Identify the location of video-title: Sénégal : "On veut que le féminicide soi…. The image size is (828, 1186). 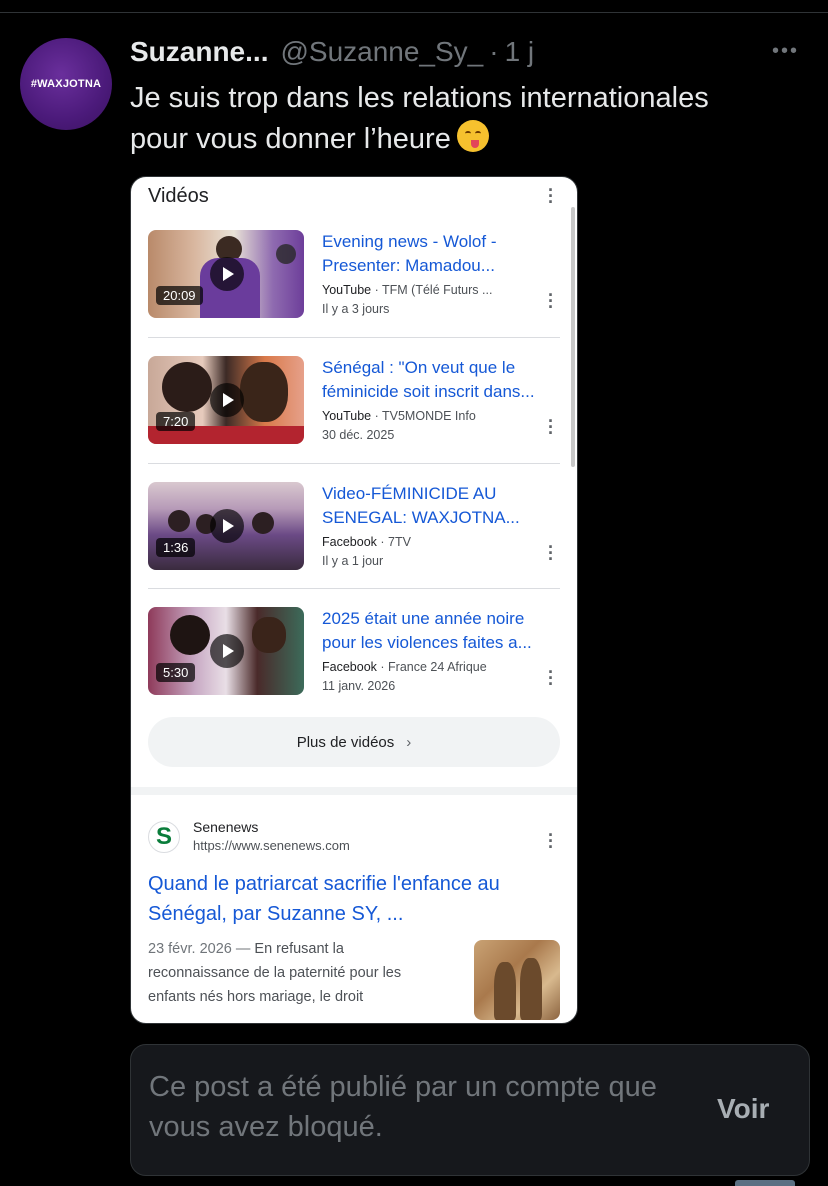
(442, 380).